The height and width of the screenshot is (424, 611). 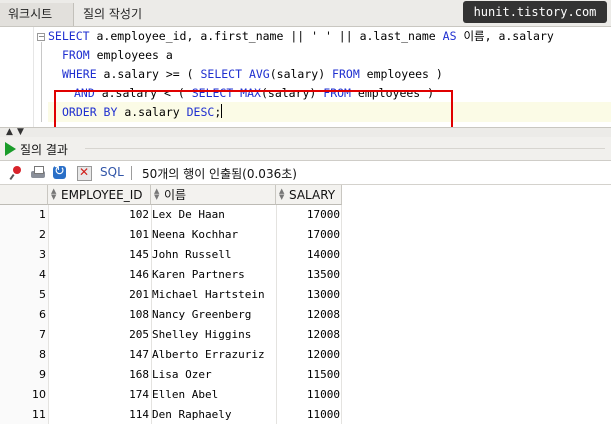 What do you see at coordinates (213, 414) in the screenshot?
I see `cell-name: Den Raphaely` at bounding box center [213, 414].